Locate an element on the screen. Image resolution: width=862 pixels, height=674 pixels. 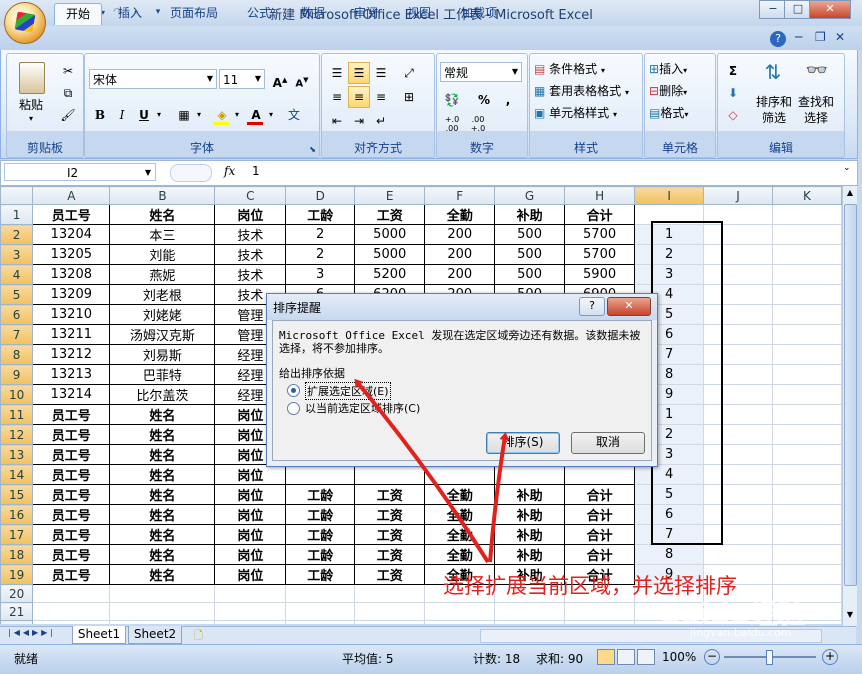
office-button is located at coordinates (25, 23).